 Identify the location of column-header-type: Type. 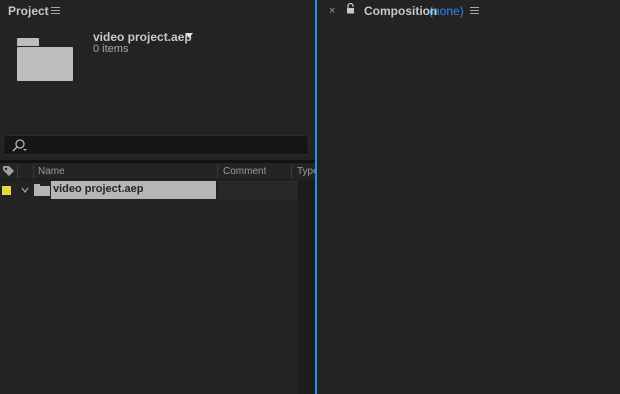
(306, 171).